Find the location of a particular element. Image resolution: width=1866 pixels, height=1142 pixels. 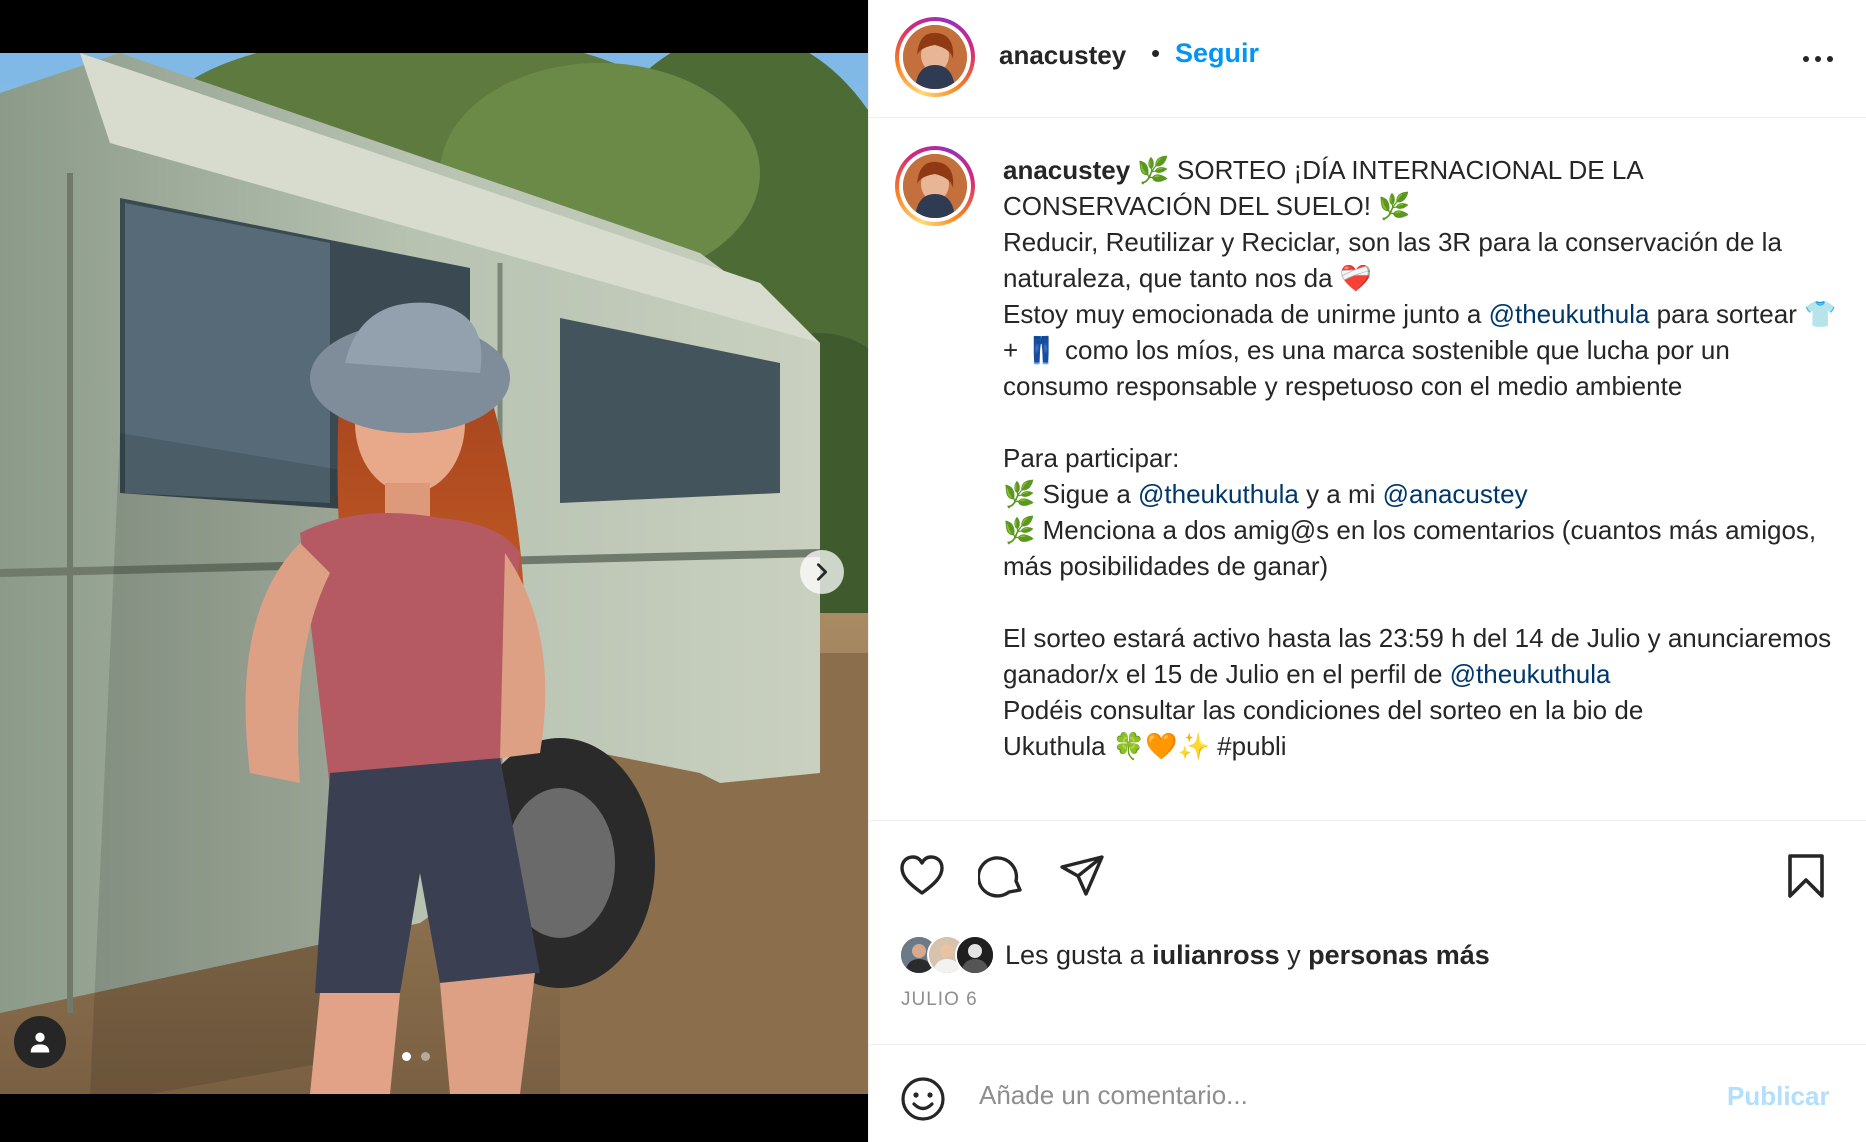

share-button is located at coordinates (1082, 876).